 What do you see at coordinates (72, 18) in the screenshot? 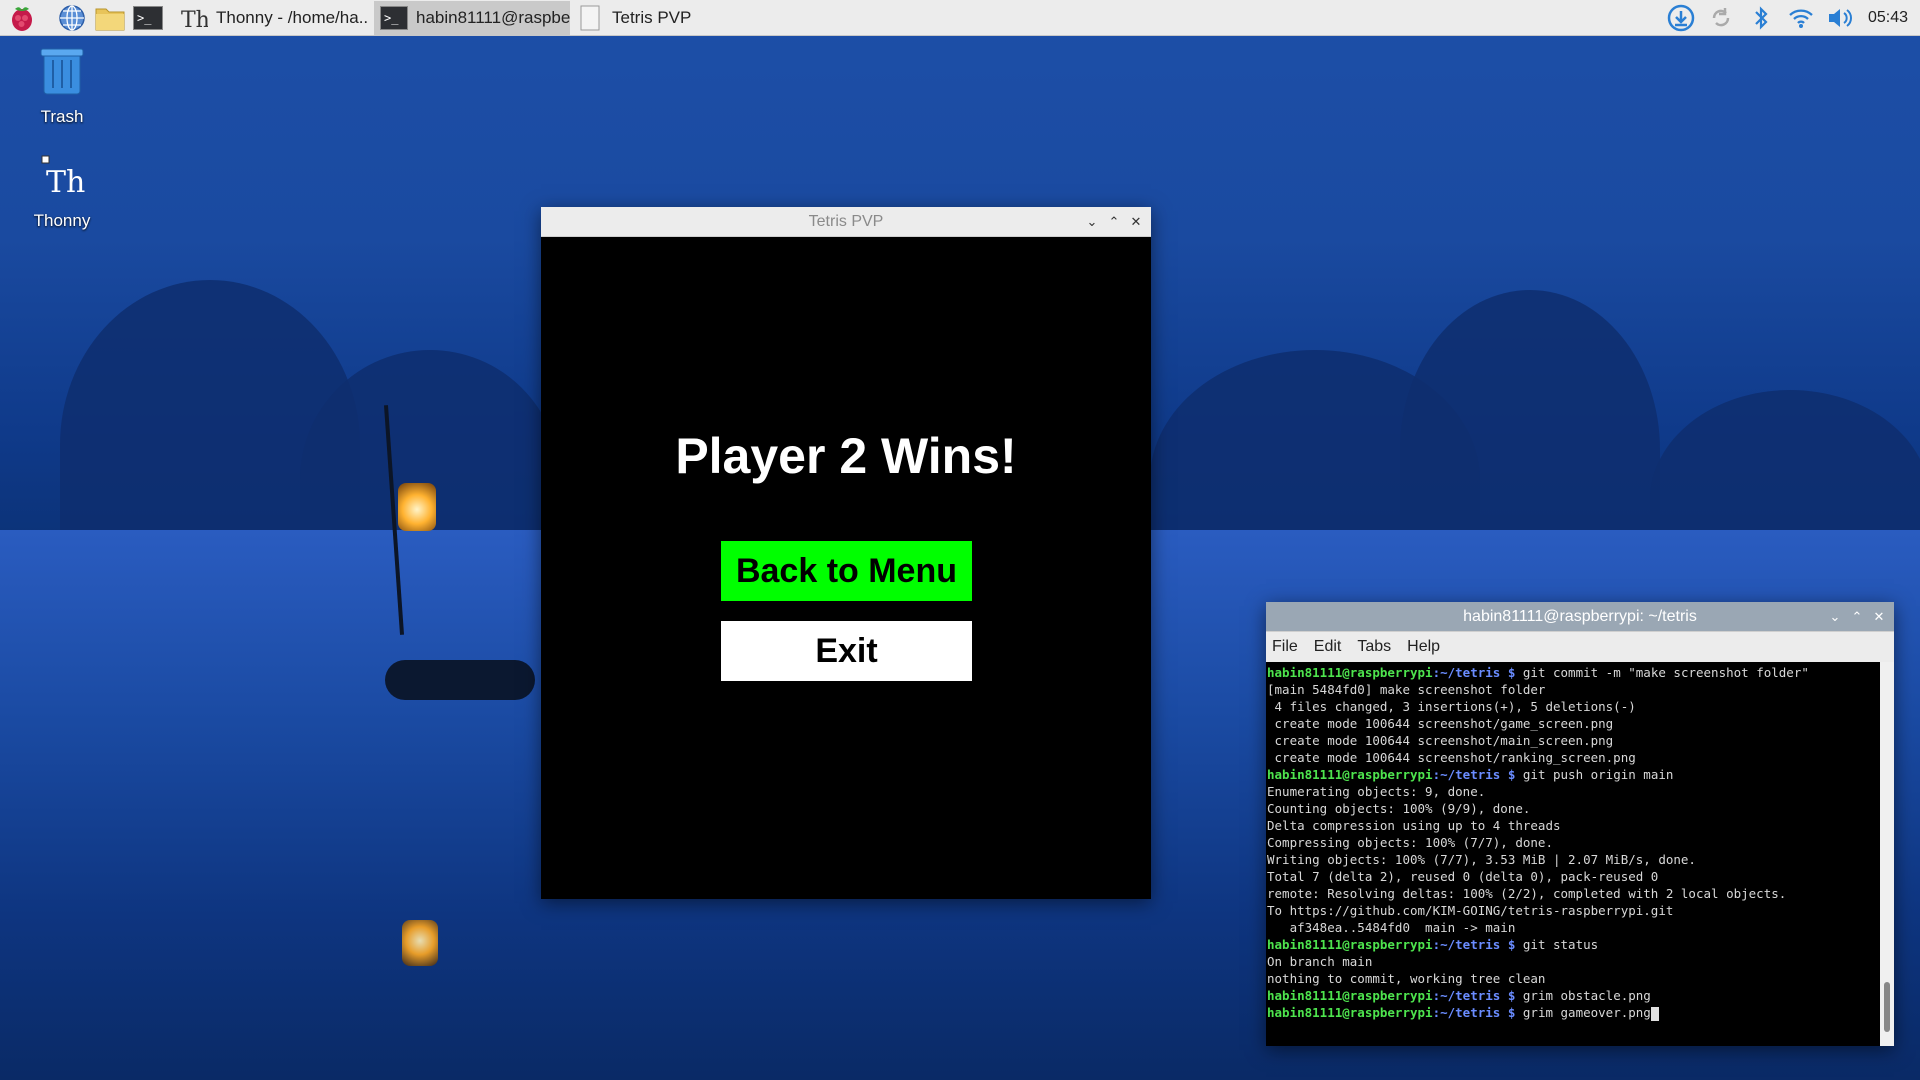
I see `web-browser-icon` at bounding box center [72, 18].